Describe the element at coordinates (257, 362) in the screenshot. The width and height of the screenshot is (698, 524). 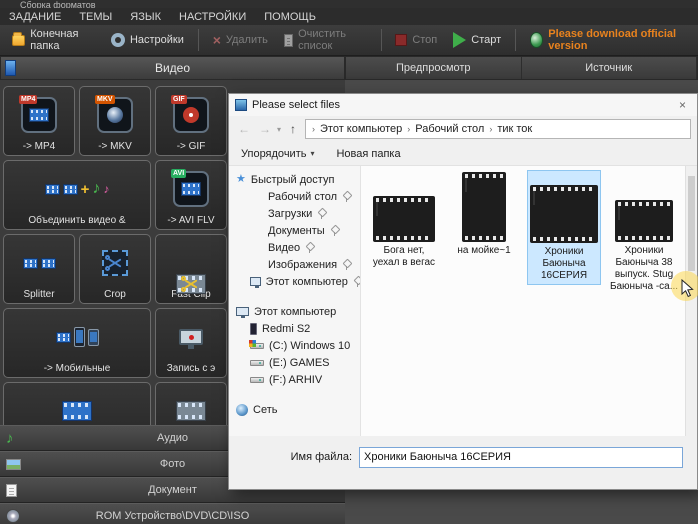
I see `drive-icon` at that location.